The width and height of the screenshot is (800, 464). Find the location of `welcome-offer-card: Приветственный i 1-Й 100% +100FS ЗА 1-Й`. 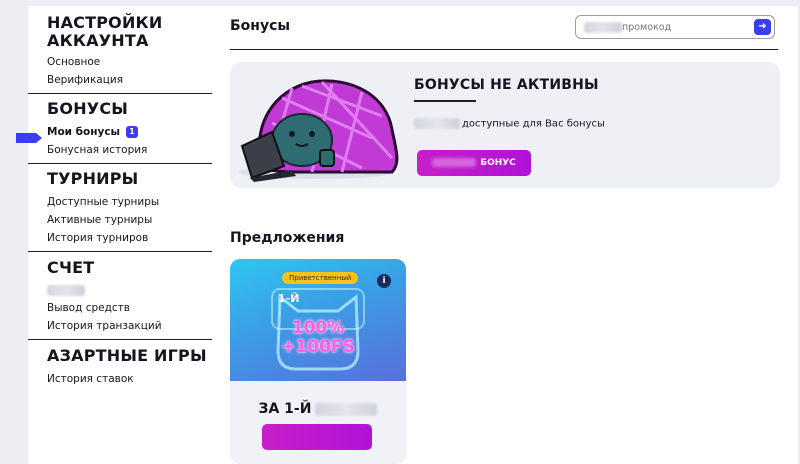

welcome-offer-card: Приветственный i 1-Й 100% +100FS ЗА 1-Й is located at coordinates (318, 361).